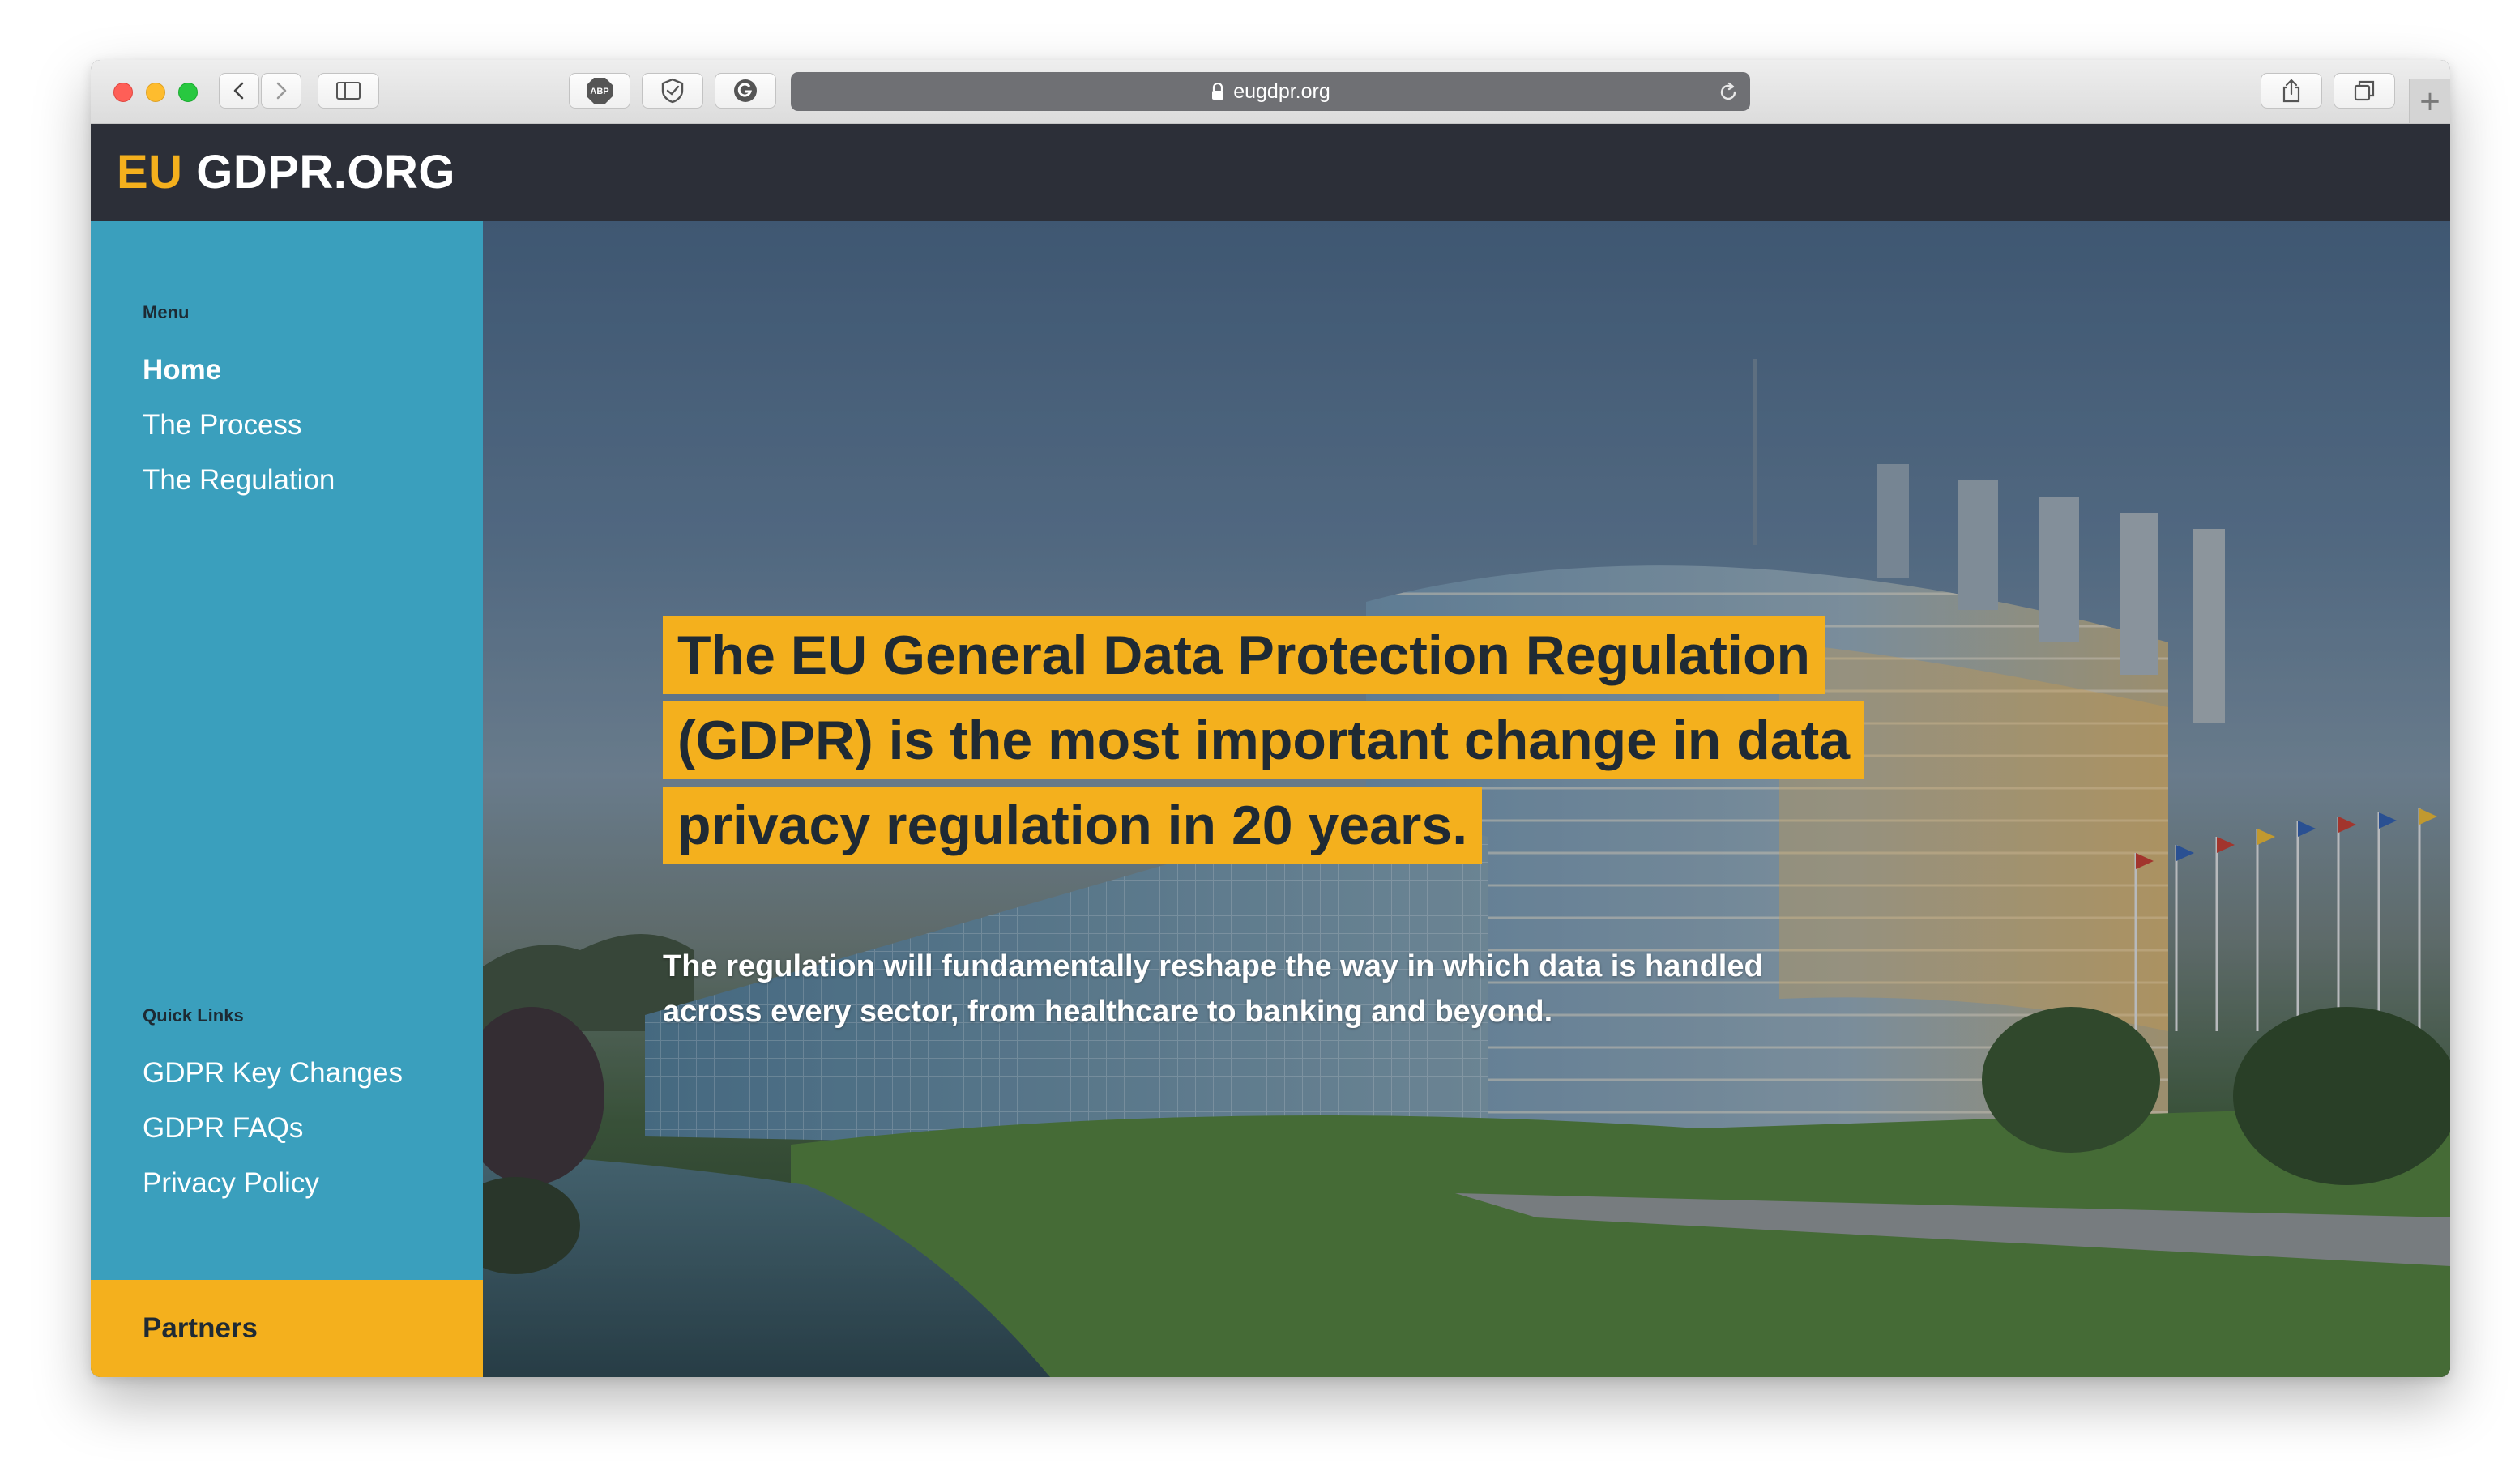 The height and width of the screenshot is (1484, 2515). Describe the element at coordinates (1270, 172) in the screenshot. I see `site-header: EU GDPR.ORG` at that location.